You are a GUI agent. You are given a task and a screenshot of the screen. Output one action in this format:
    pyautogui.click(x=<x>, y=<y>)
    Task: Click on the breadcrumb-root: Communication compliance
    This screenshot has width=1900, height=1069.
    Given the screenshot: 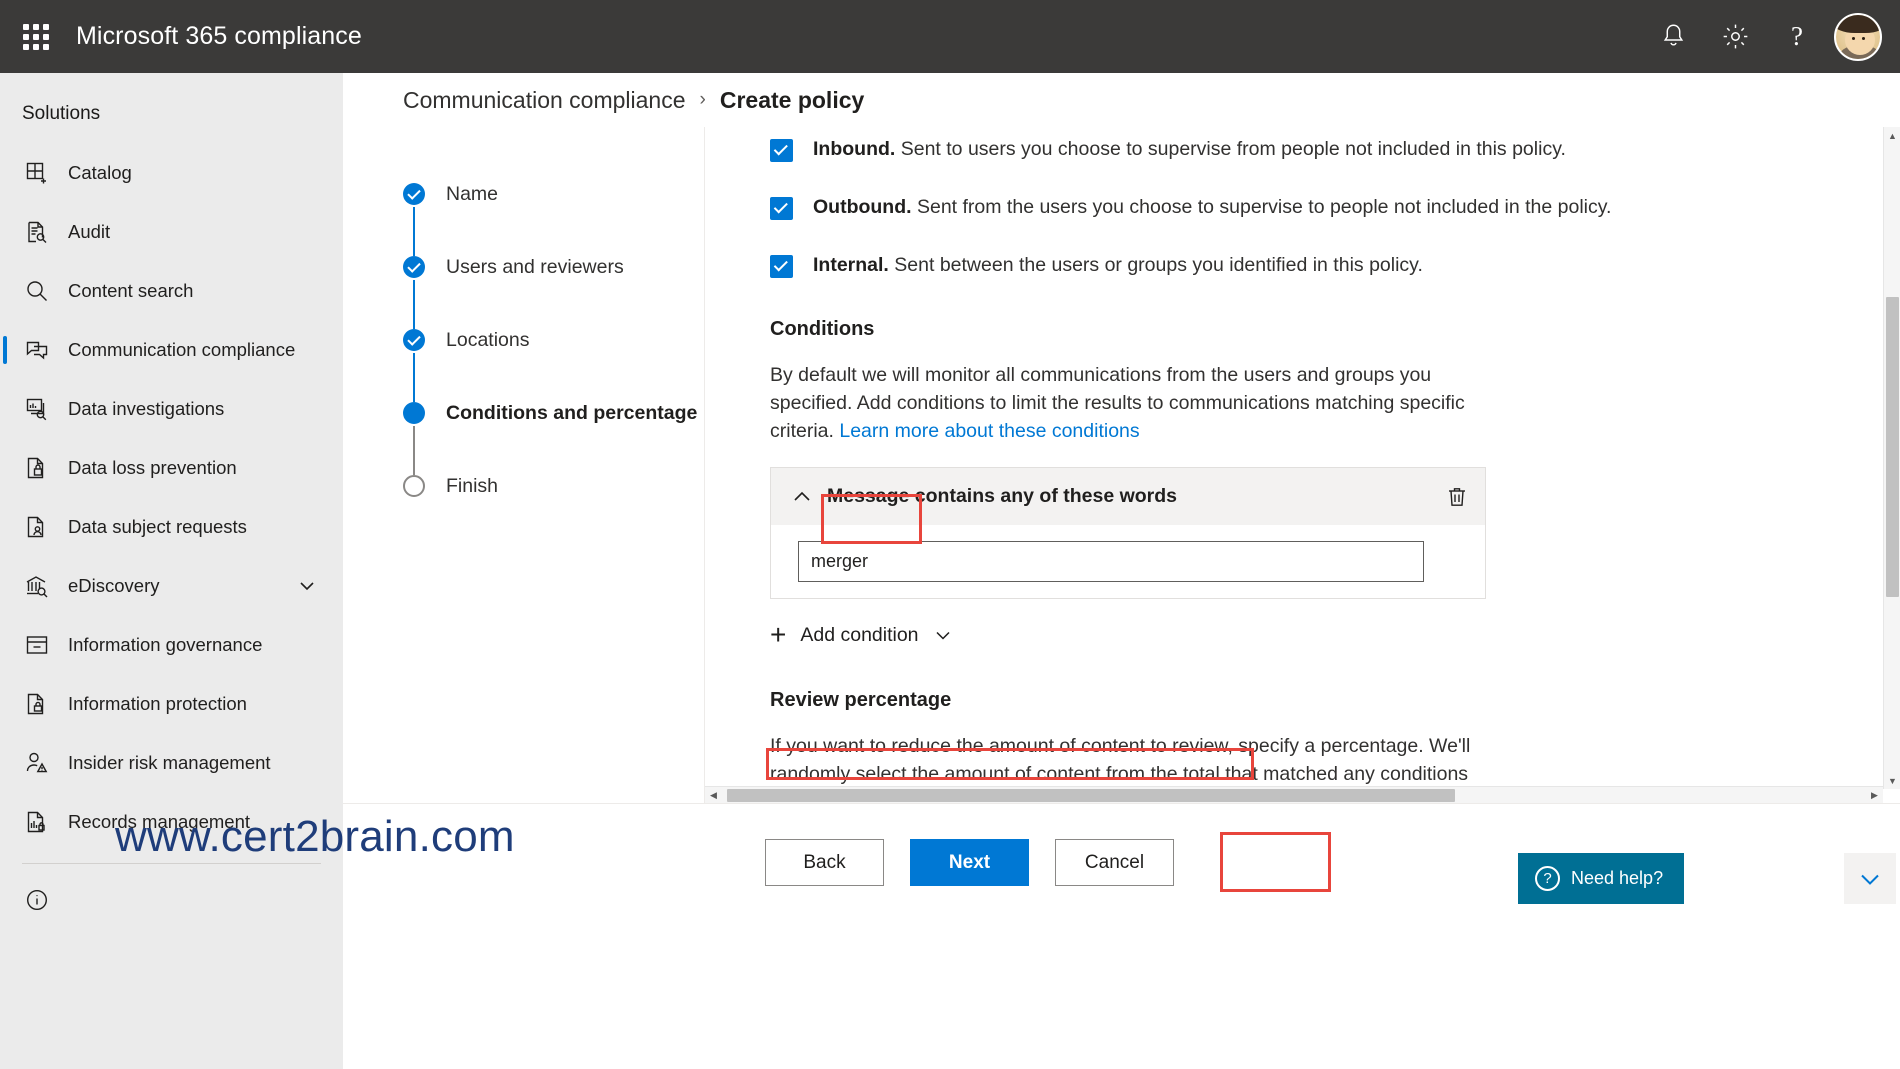 What is the action you would take?
    pyautogui.click(x=544, y=100)
    